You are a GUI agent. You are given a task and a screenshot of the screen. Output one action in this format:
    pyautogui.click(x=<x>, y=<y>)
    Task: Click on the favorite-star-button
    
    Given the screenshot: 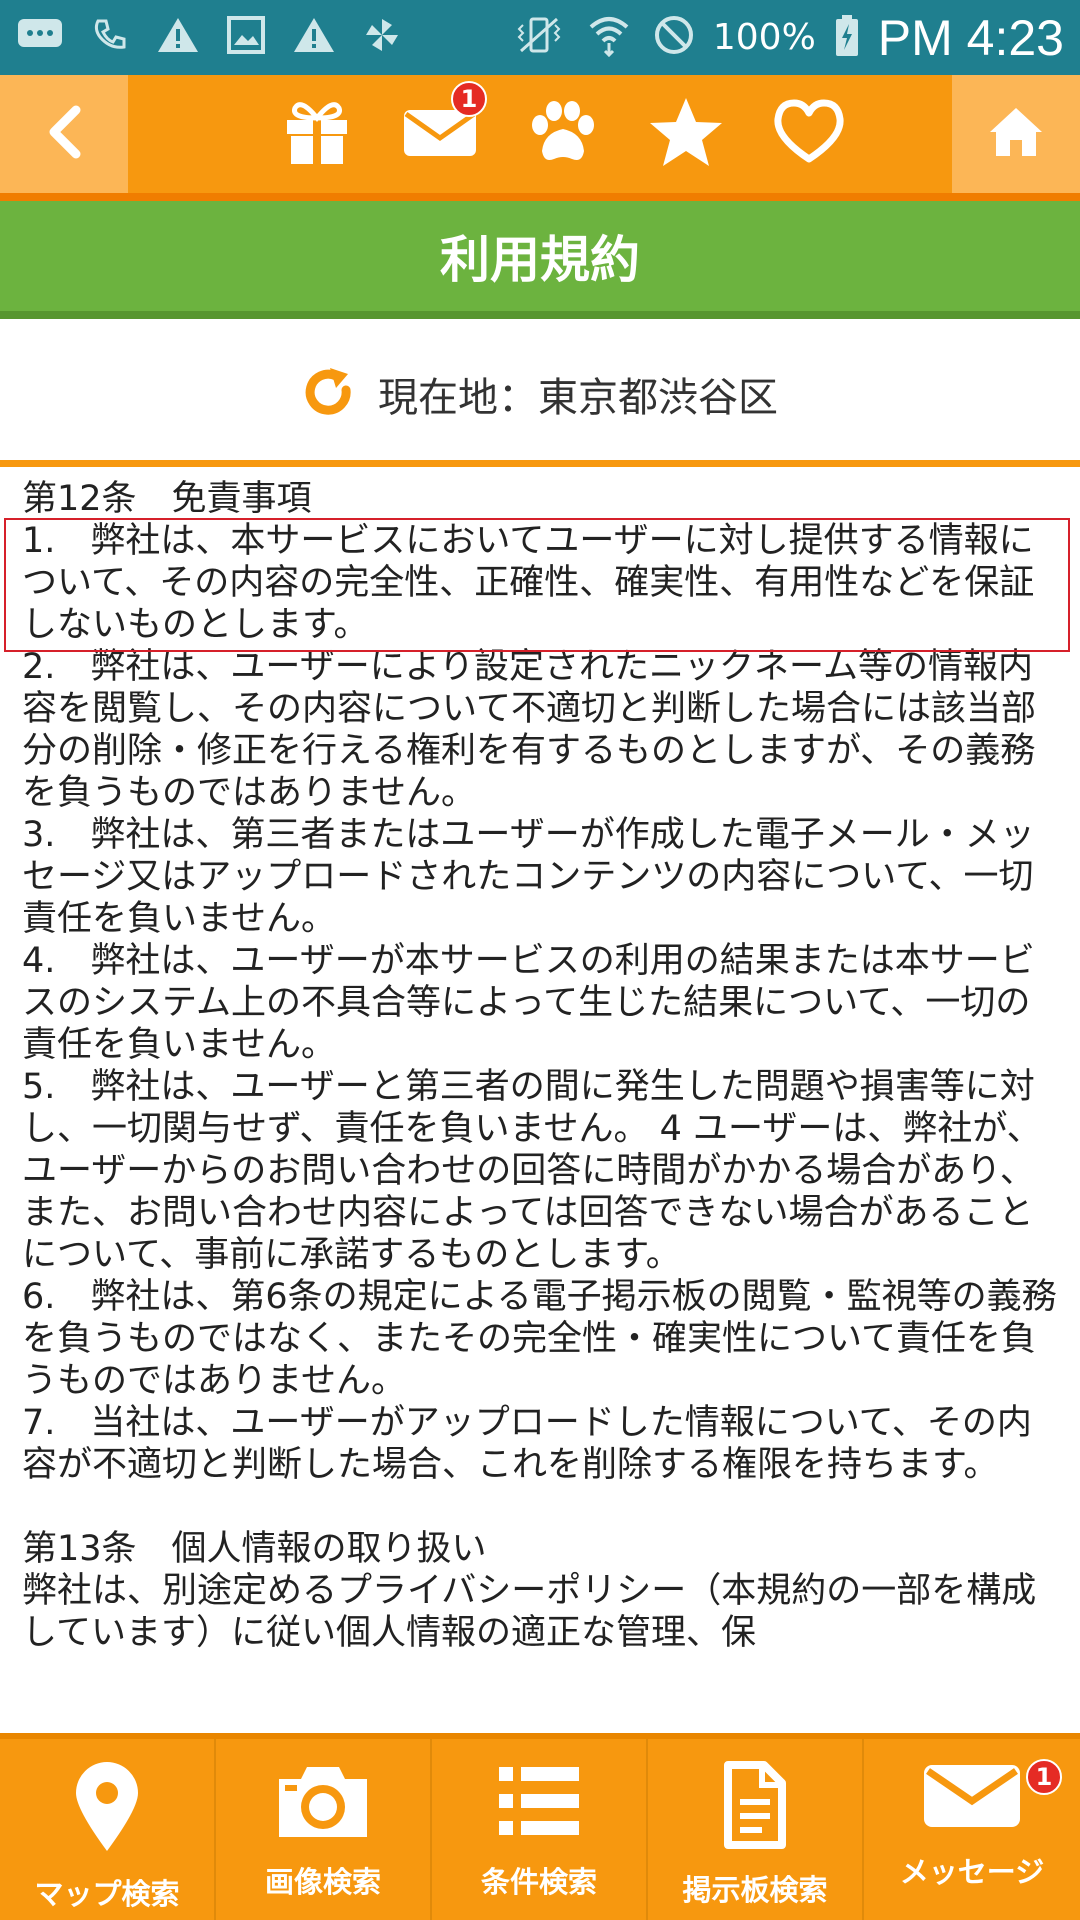 What is the action you would take?
    pyautogui.click(x=685, y=134)
    